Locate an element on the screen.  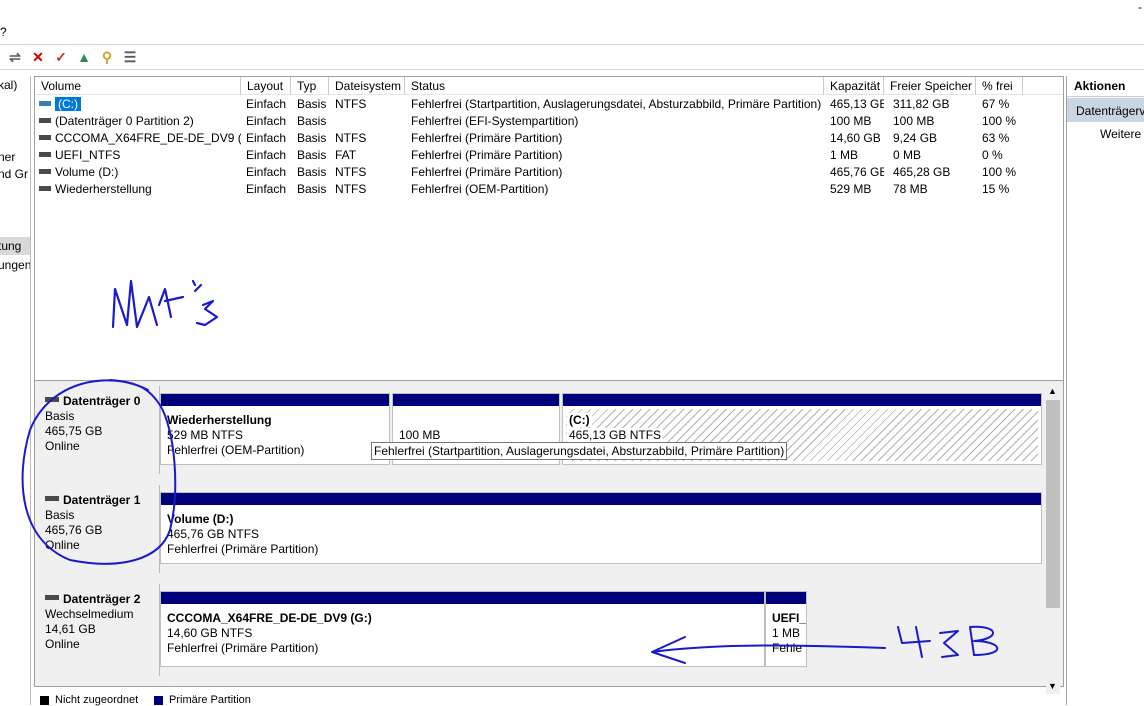
column-header-prozent-frei: % frei is located at coordinates (999, 86).